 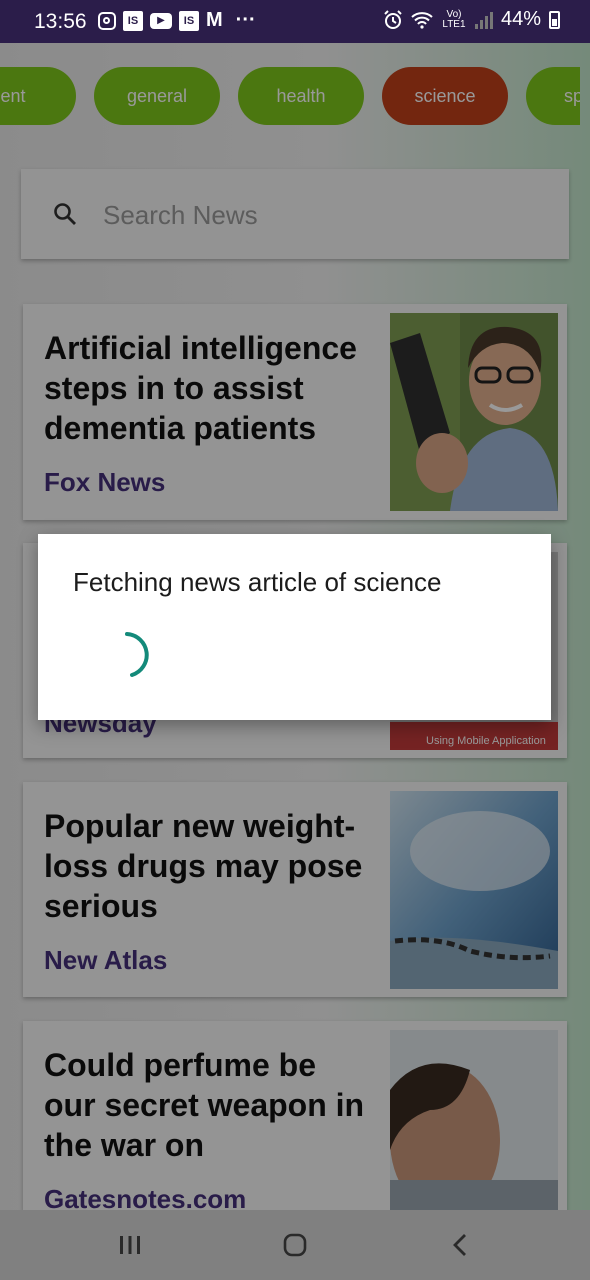 What do you see at coordinates (214, 20) in the screenshot?
I see `gmail-icon: M` at bounding box center [214, 20].